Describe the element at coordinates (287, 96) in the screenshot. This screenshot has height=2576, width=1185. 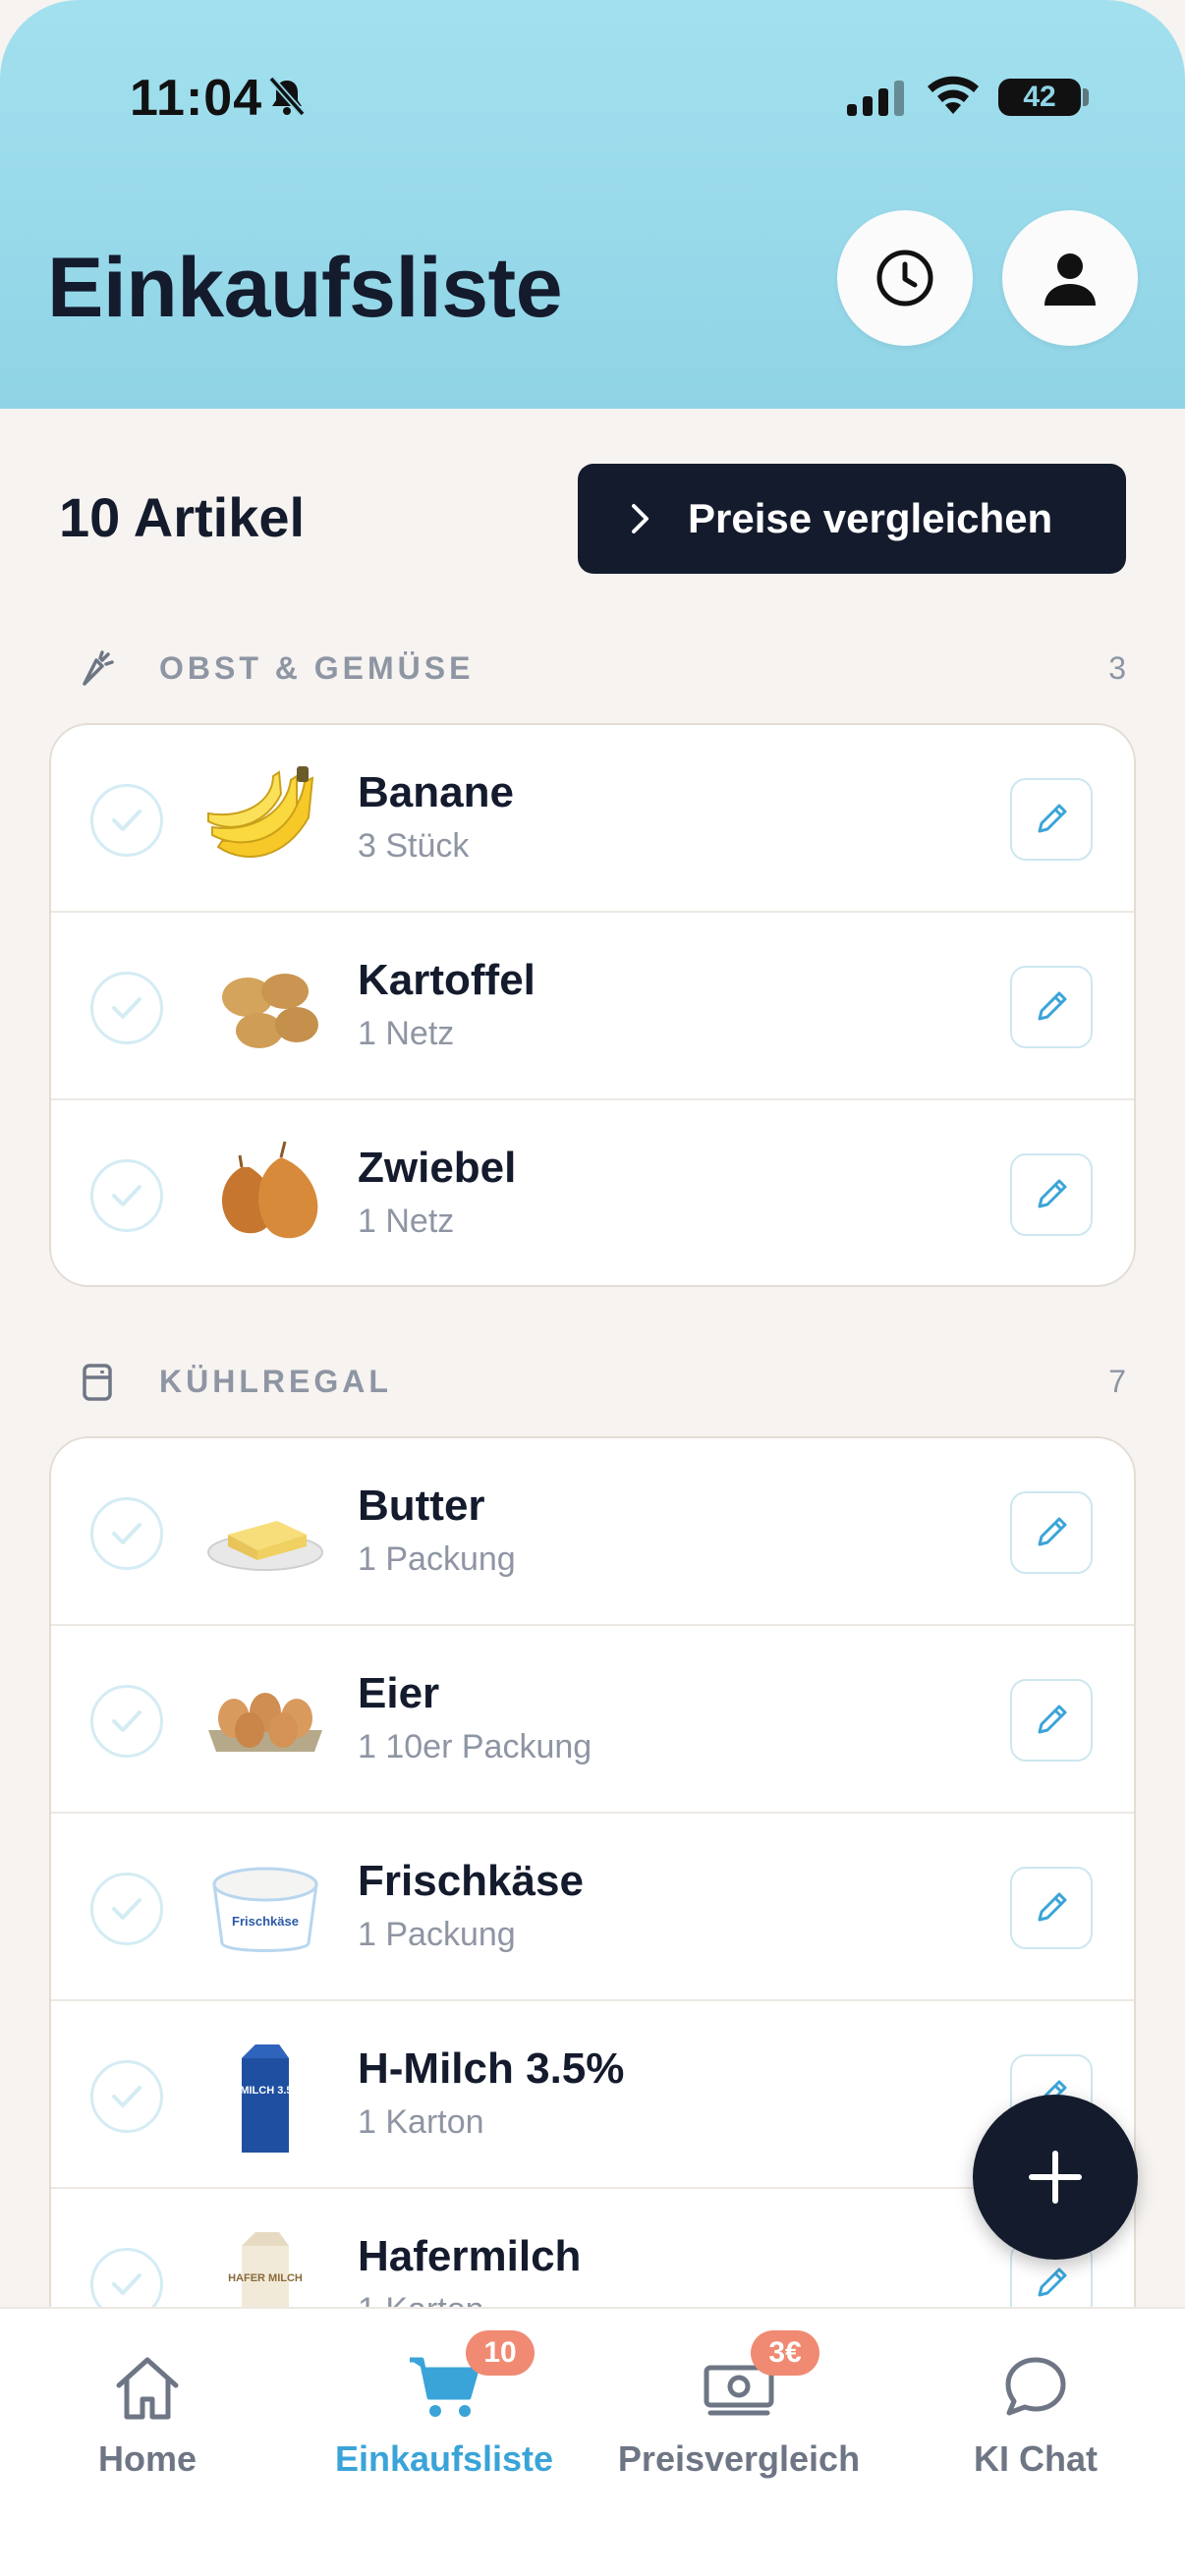
I see `bell-muted-icon` at that location.